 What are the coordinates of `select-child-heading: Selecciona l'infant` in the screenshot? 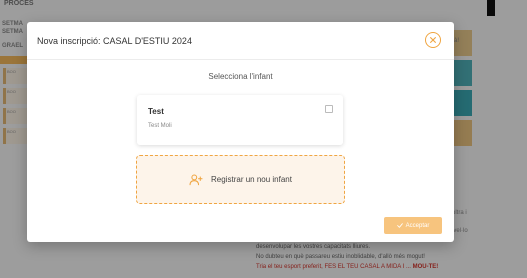 It's located at (240, 76).